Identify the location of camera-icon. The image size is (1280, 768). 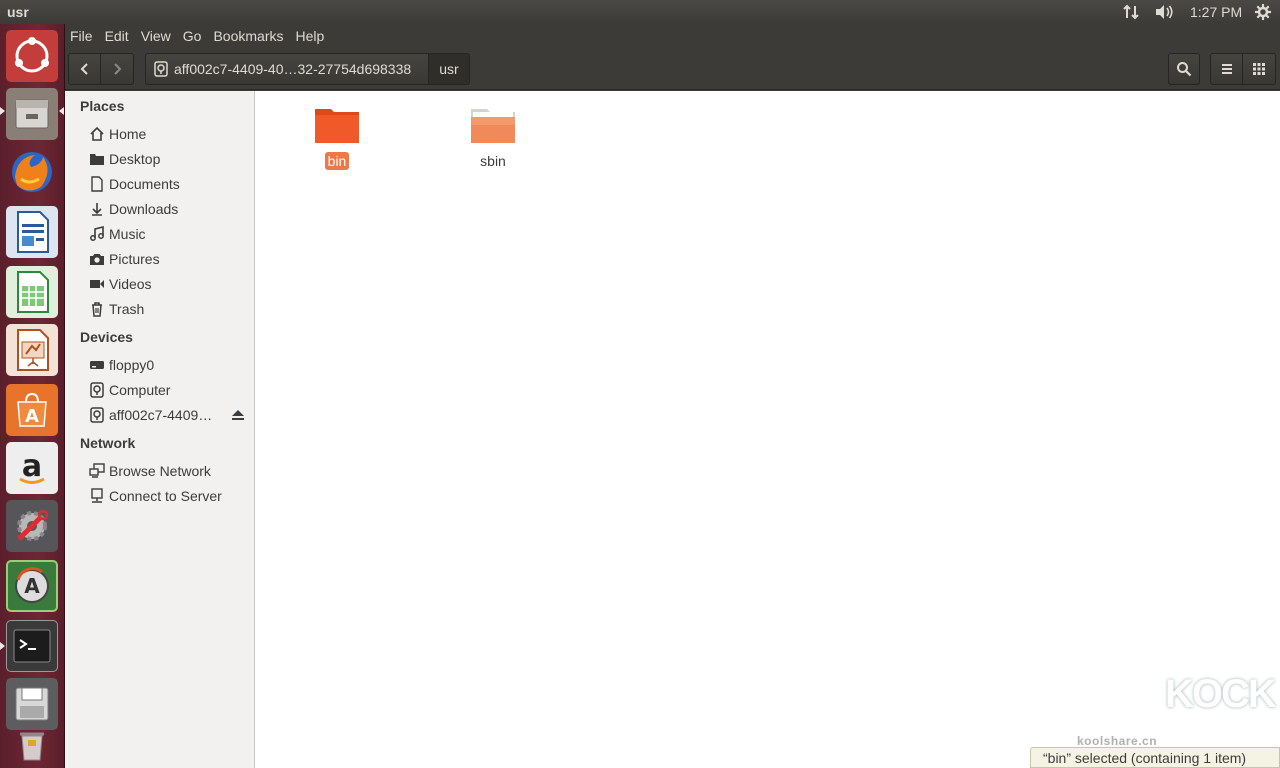
(97, 259).